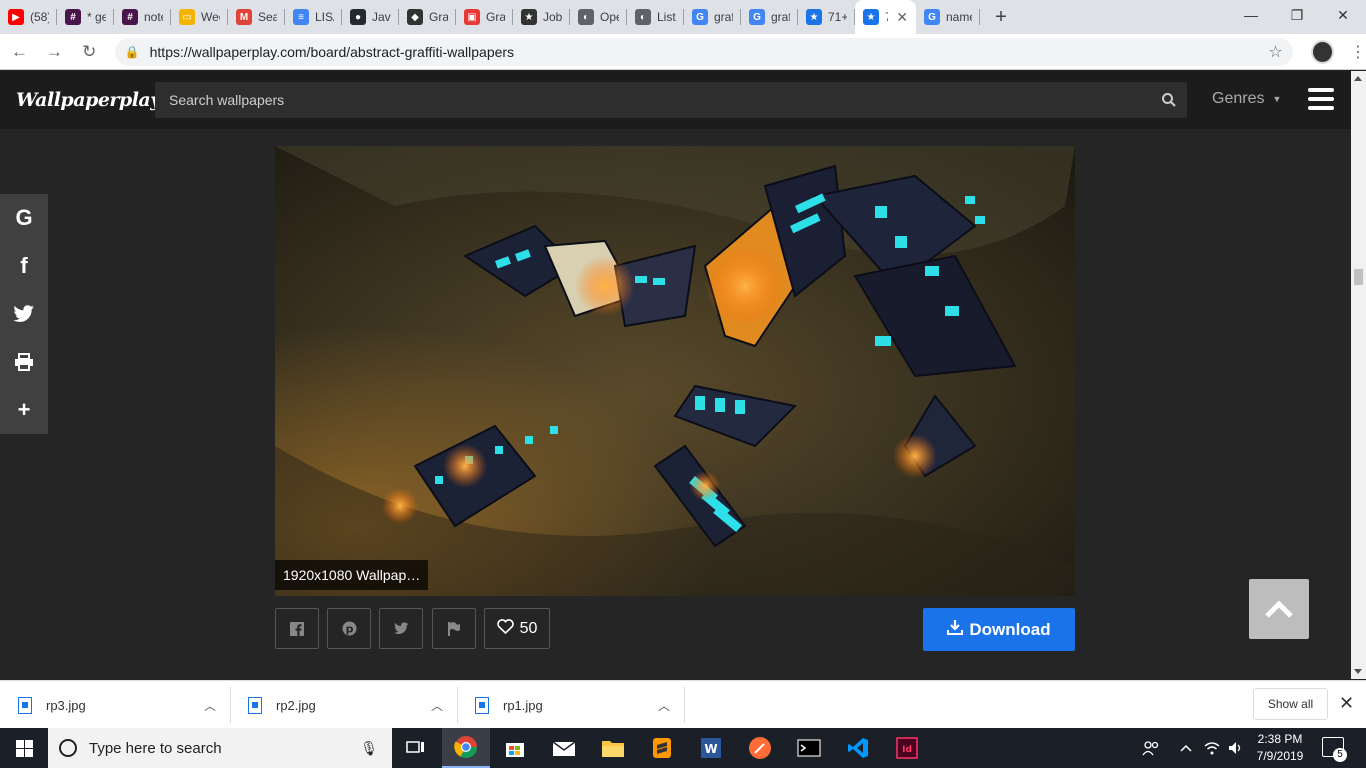  I want to click on browser-tab: ◐ List o, so click(655, 17).